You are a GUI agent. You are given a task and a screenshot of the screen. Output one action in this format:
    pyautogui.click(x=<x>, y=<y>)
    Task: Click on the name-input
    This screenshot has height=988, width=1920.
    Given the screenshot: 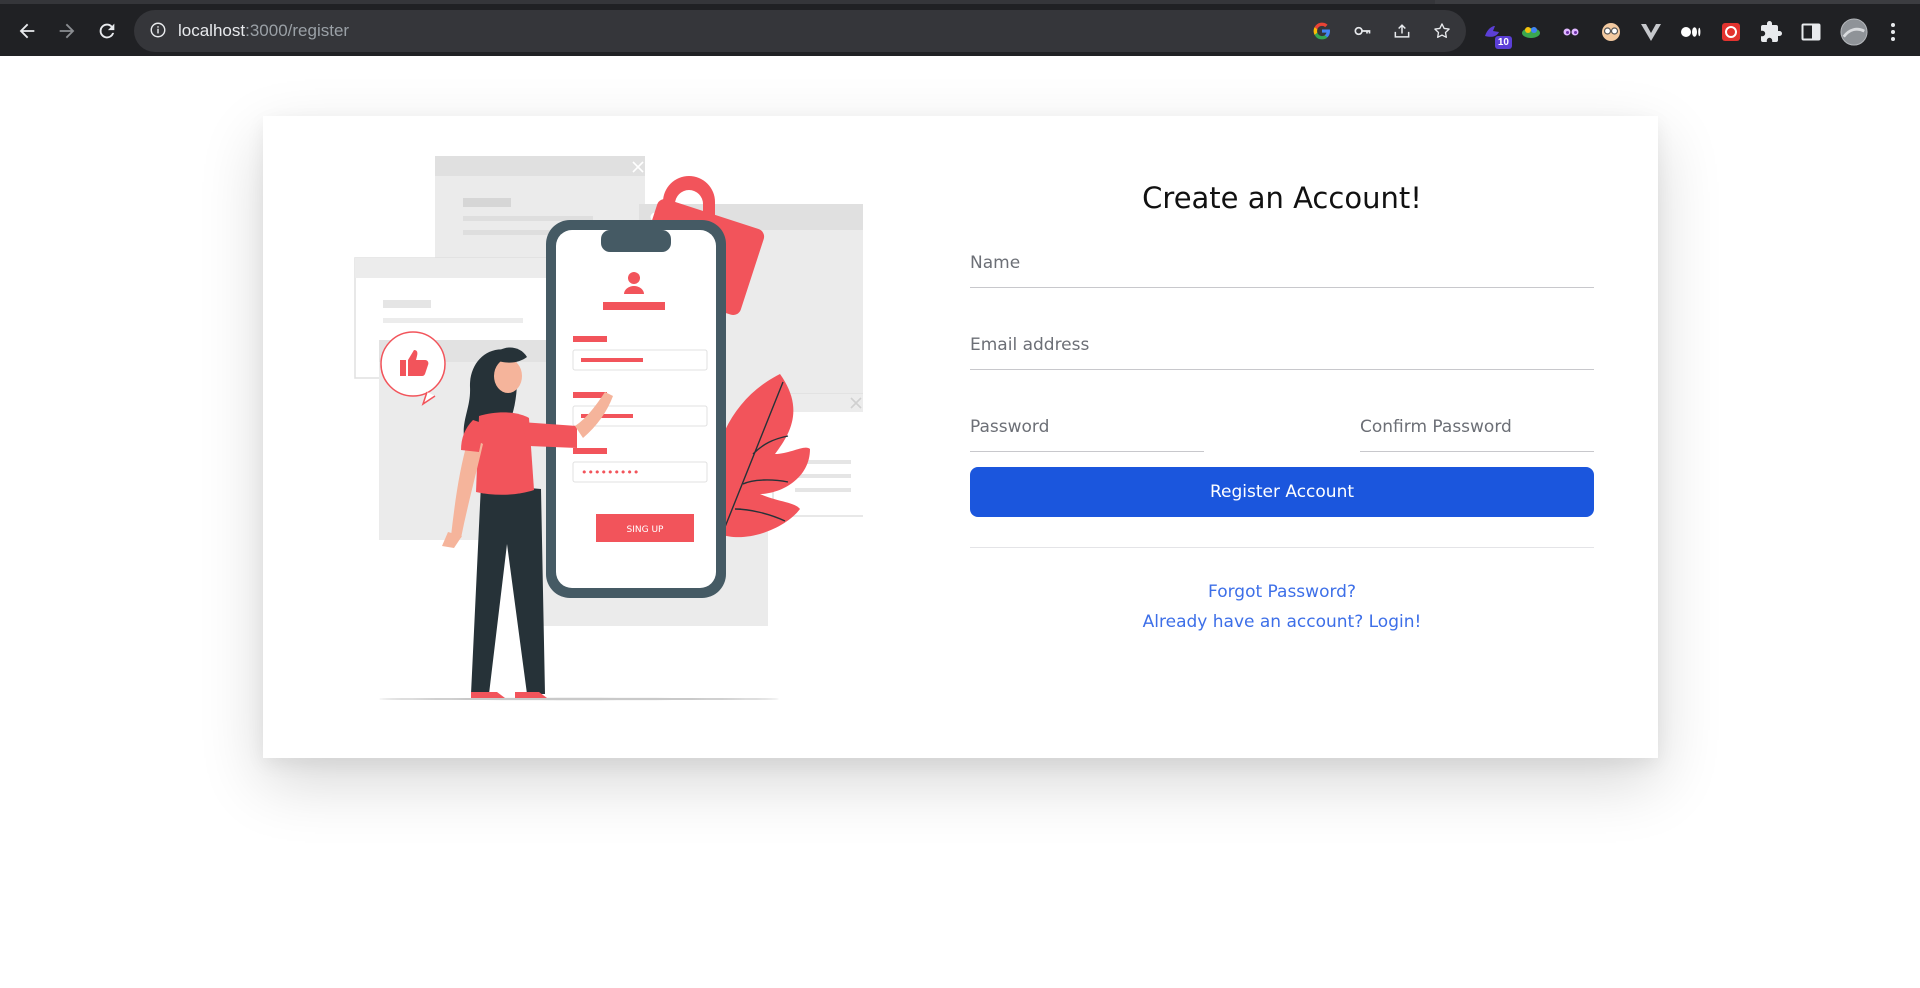 What is the action you would take?
    pyautogui.click(x=1282, y=268)
    